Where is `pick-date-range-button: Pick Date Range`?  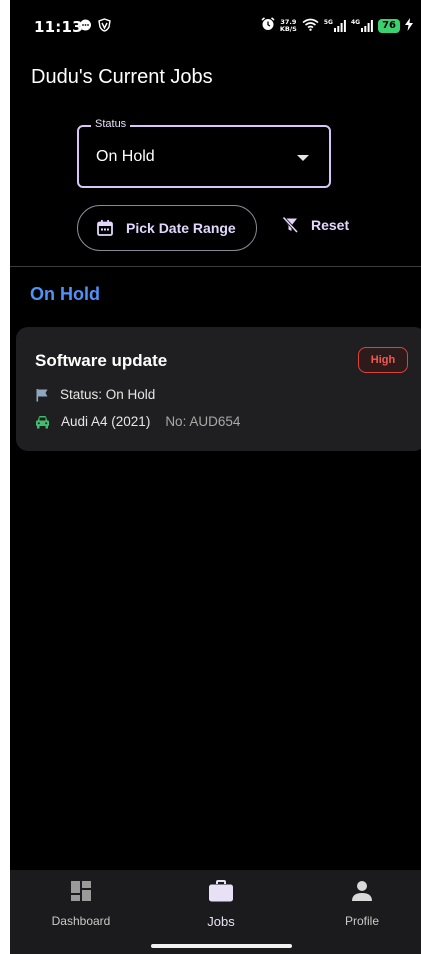
pick-date-range-button: Pick Date Range is located at coordinates (167, 228).